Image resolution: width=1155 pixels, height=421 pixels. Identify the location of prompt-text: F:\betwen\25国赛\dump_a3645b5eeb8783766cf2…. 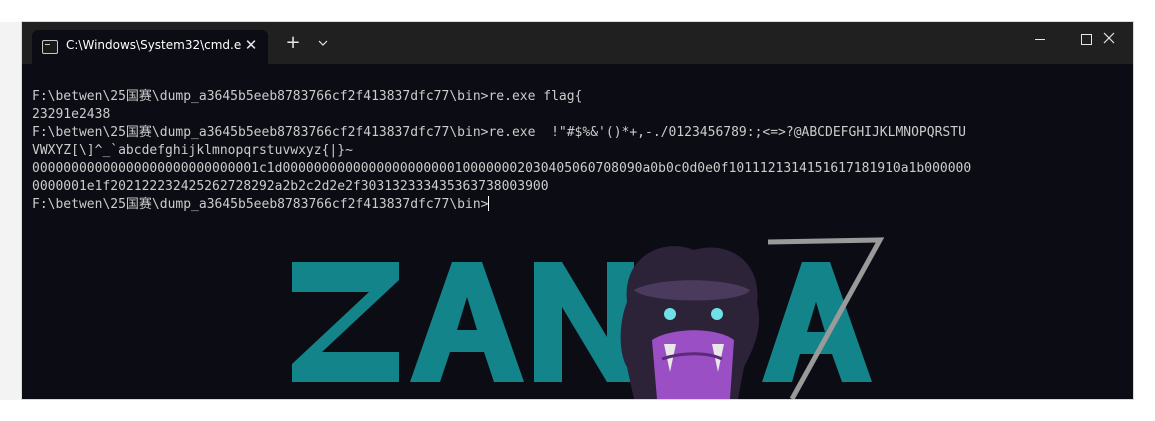
(260, 204).